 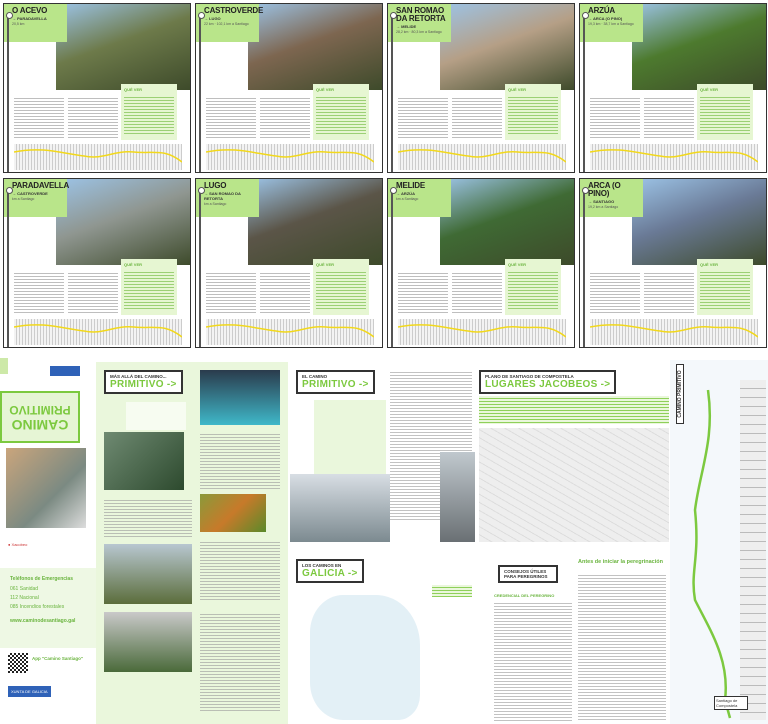 I want to click on stage-destination: → PARADAVELLA, so click(x=29, y=18).